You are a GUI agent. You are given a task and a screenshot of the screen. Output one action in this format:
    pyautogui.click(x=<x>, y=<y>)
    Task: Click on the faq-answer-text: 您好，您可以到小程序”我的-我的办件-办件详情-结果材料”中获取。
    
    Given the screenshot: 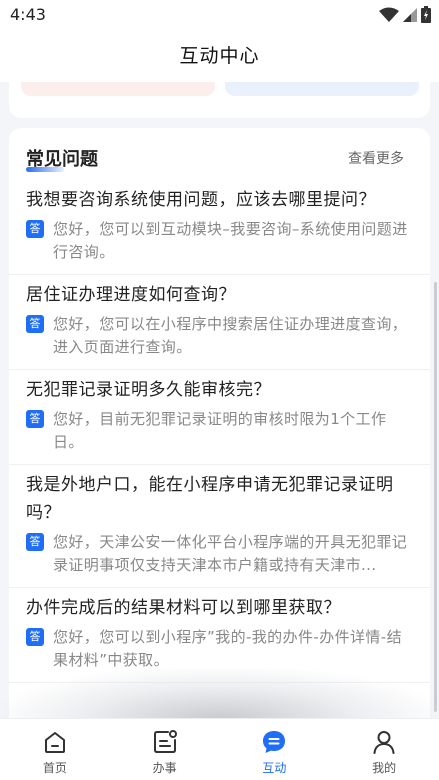 What is the action you would take?
    pyautogui.click(x=228, y=648)
    